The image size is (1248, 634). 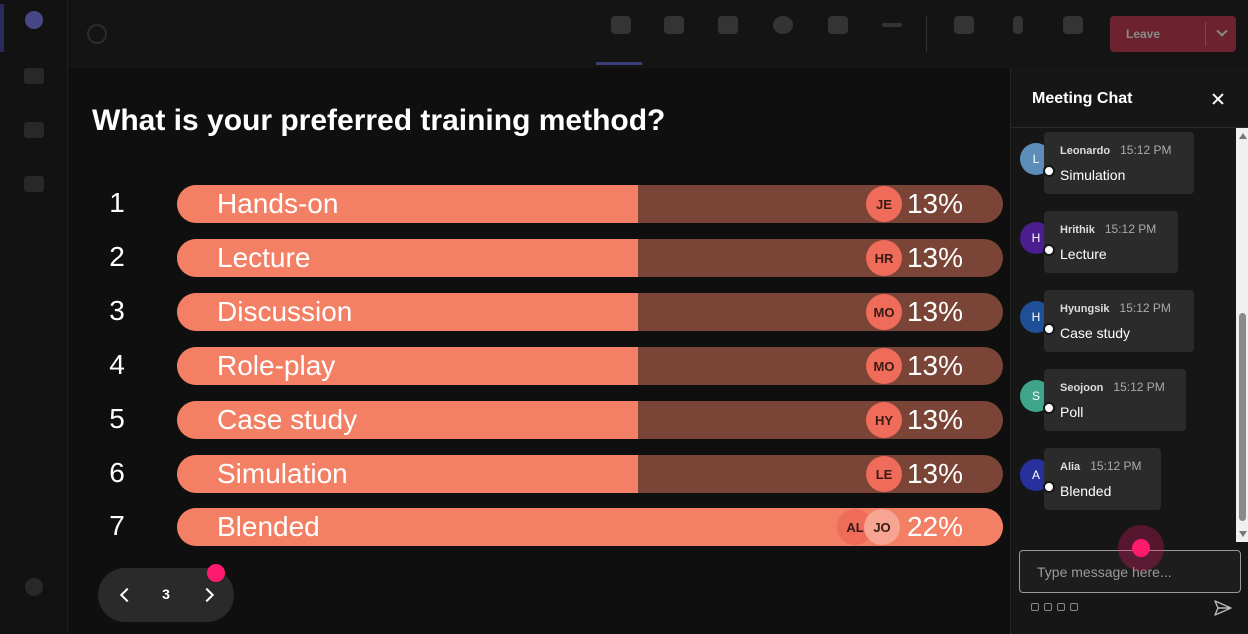 What do you see at coordinates (1222, 31) in the screenshot?
I see `chevron-down-icon` at bounding box center [1222, 31].